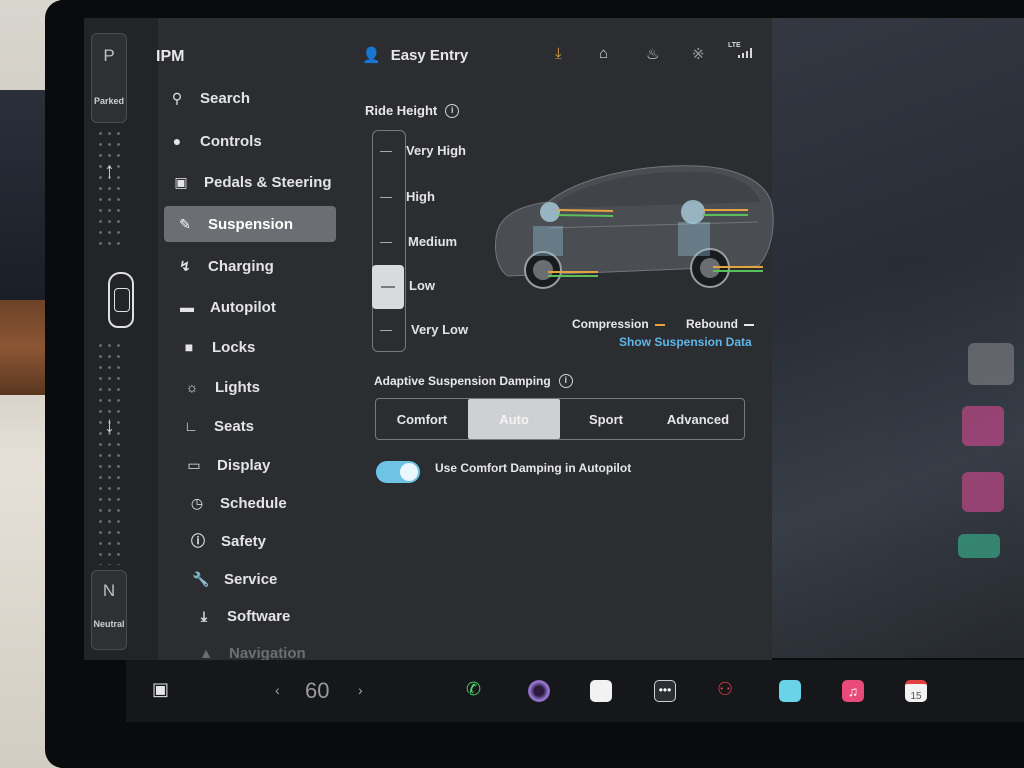 The width and height of the screenshot is (1024, 768). What do you see at coordinates (244, 541) in the screenshot?
I see `sidebar-item-label: Safety` at bounding box center [244, 541].